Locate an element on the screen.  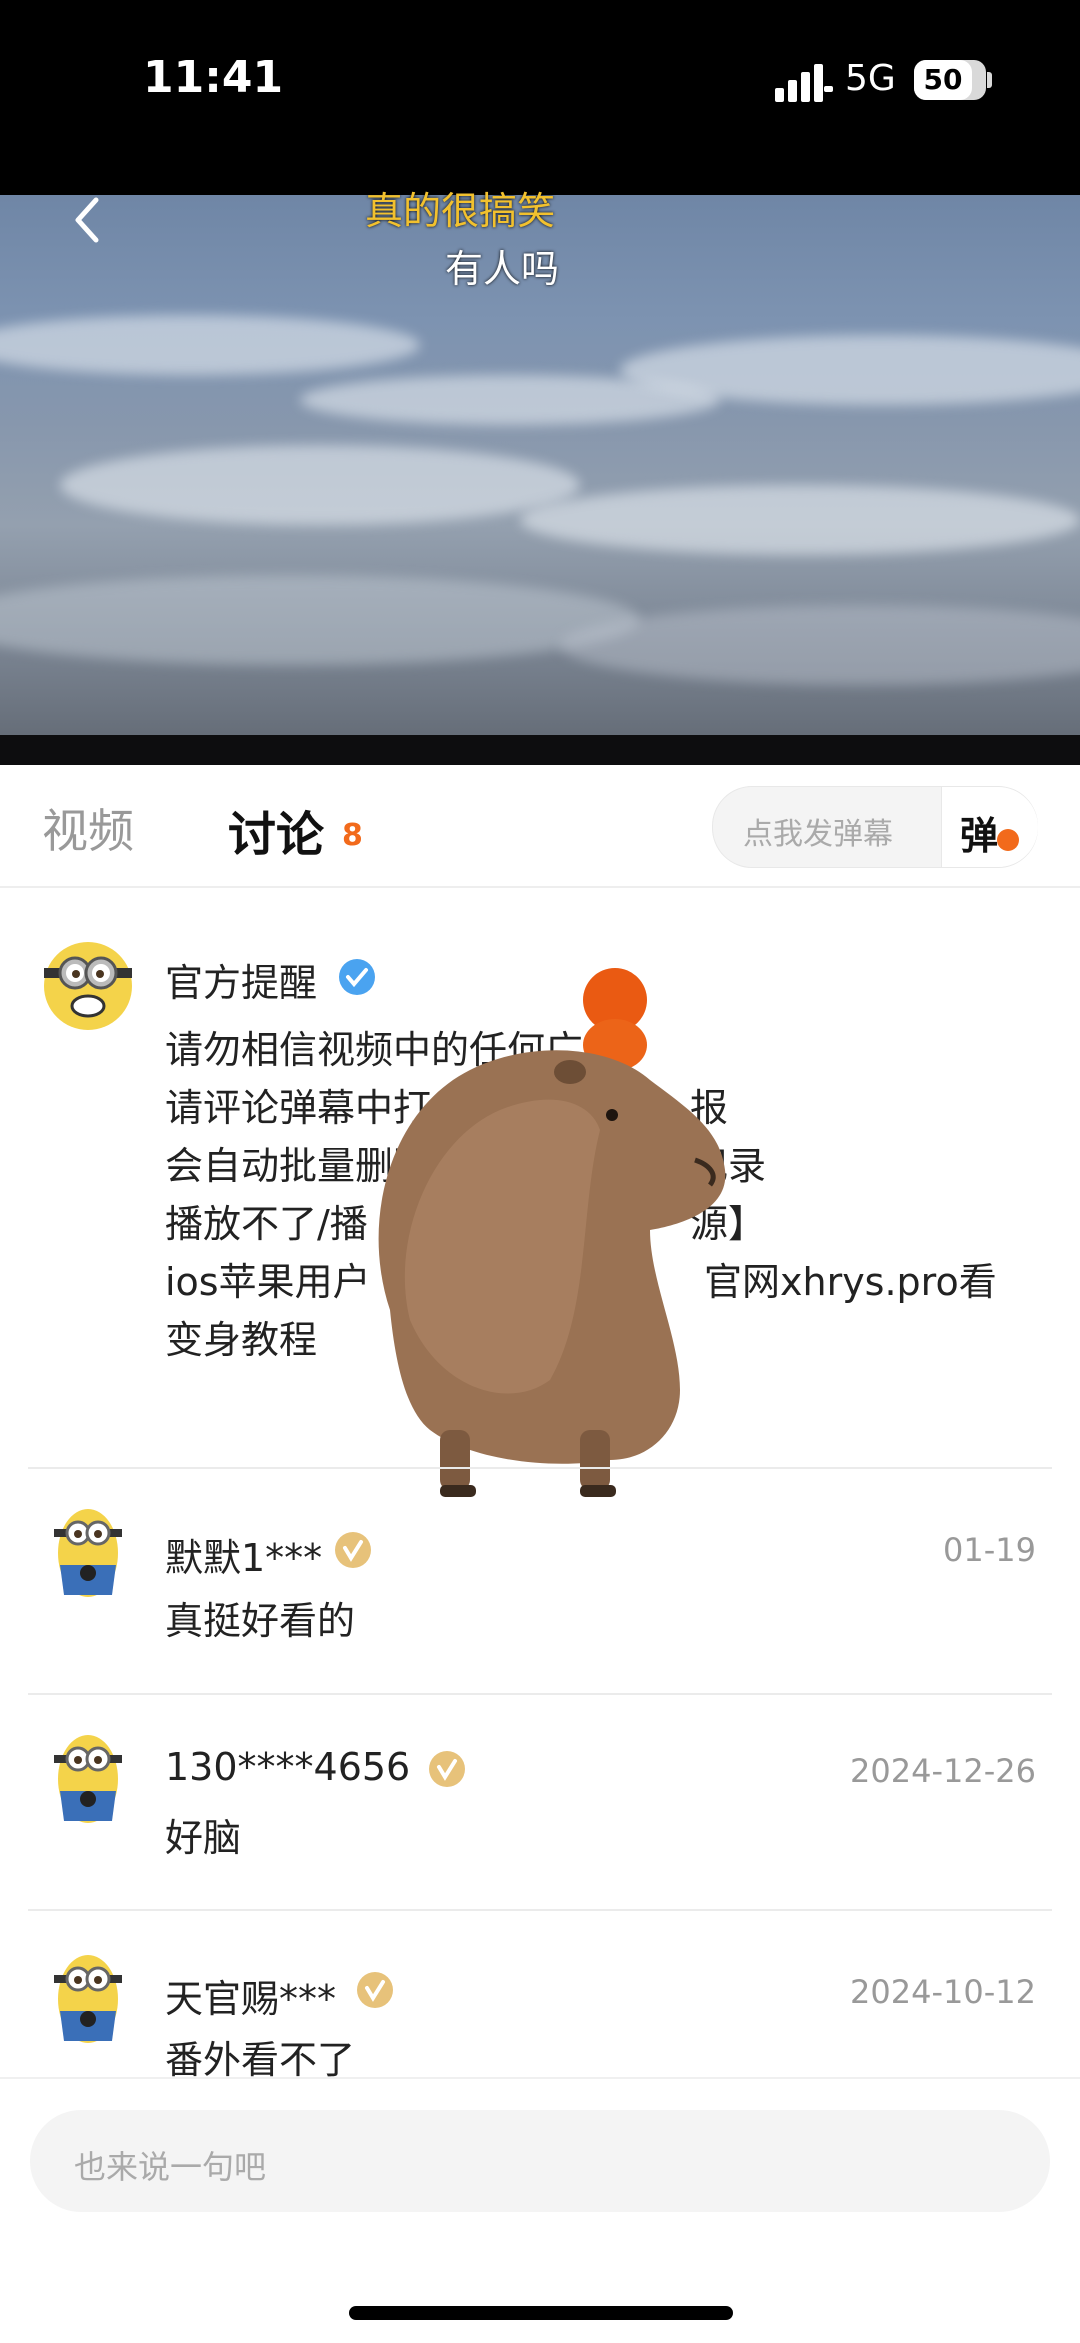
notice-line: 播放不了/播 is located at coordinates (266, 1224).